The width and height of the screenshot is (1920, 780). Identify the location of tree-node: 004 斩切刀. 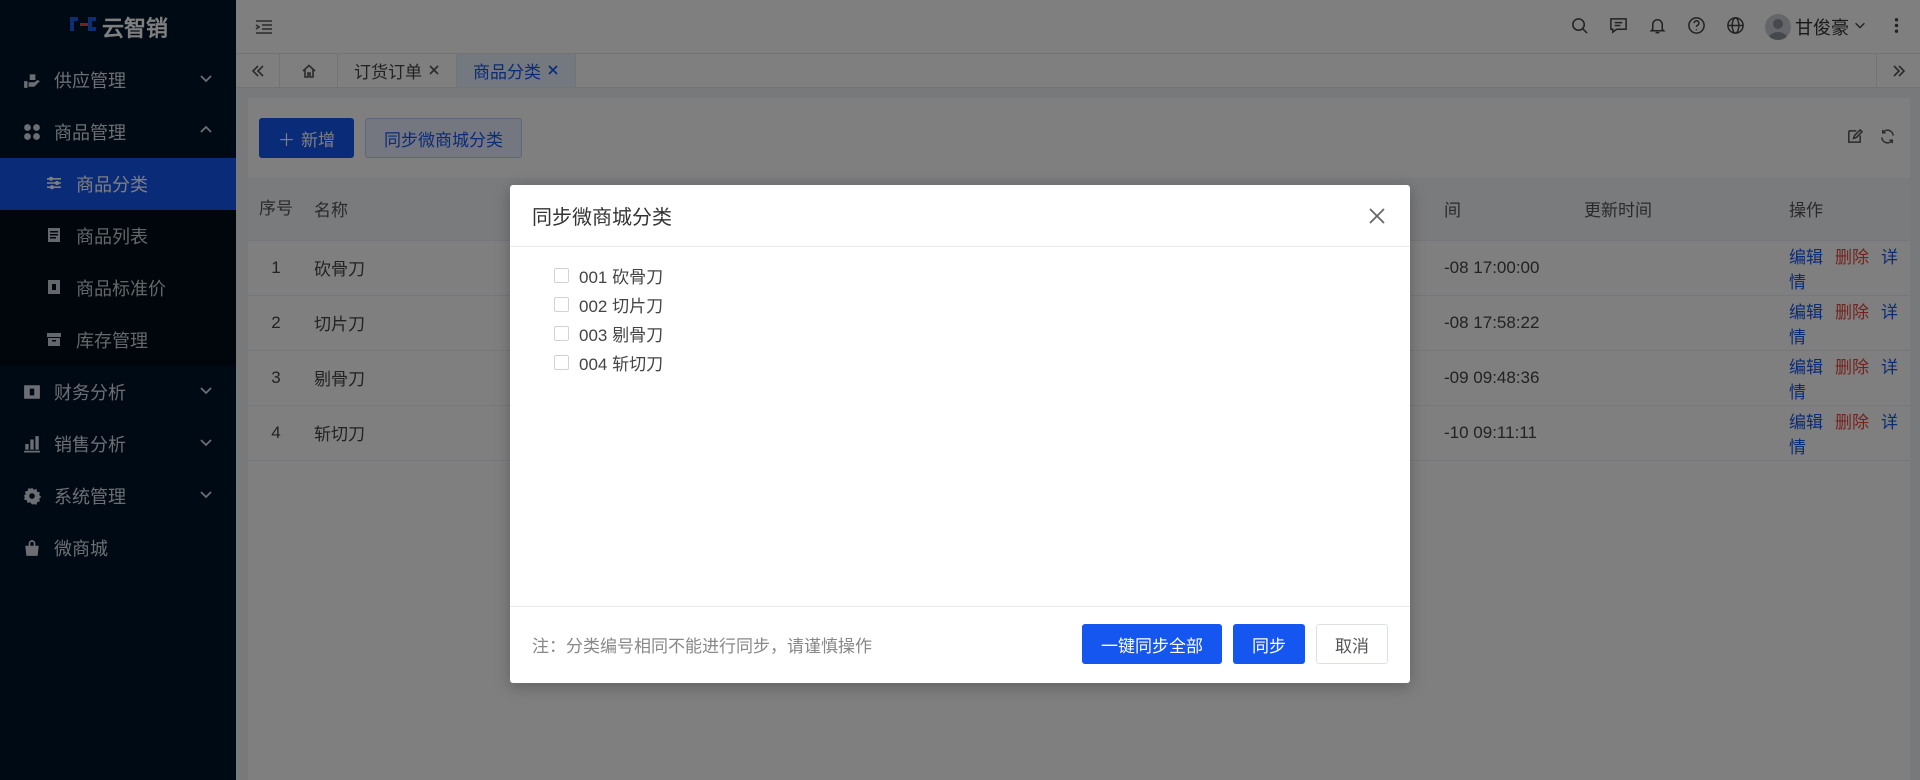
(982, 362).